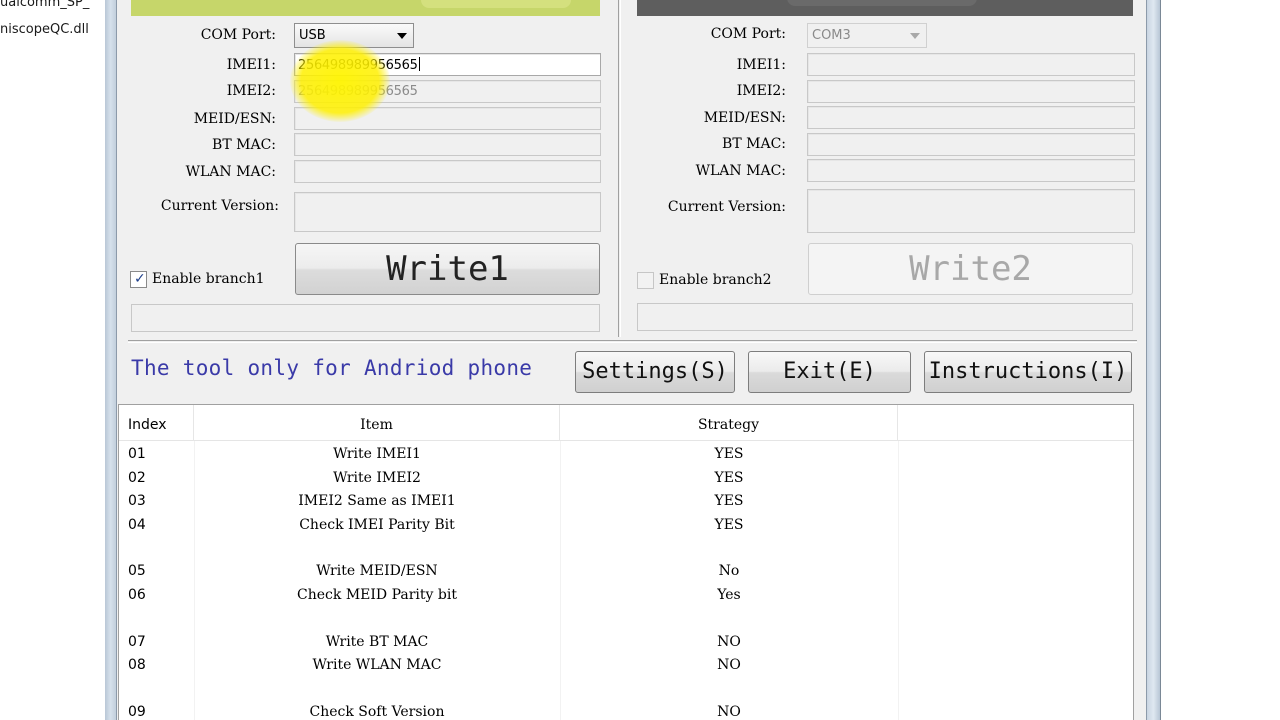  What do you see at coordinates (626, 642) in the screenshot?
I see `table-row: 07 Write BT MAC NO` at bounding box center [626, 642].